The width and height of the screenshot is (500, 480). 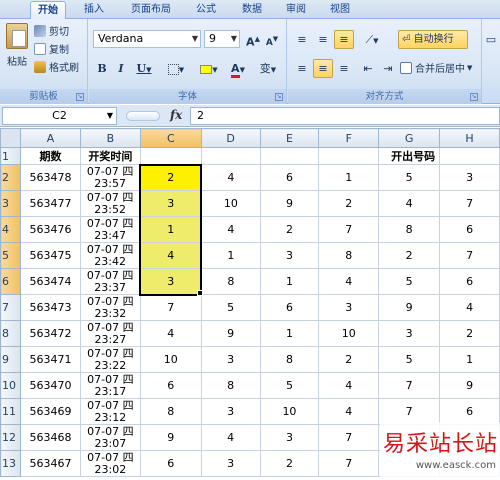 I want to click on font-dialog-launcher-icon: ↘, so click(x=279, y=97).